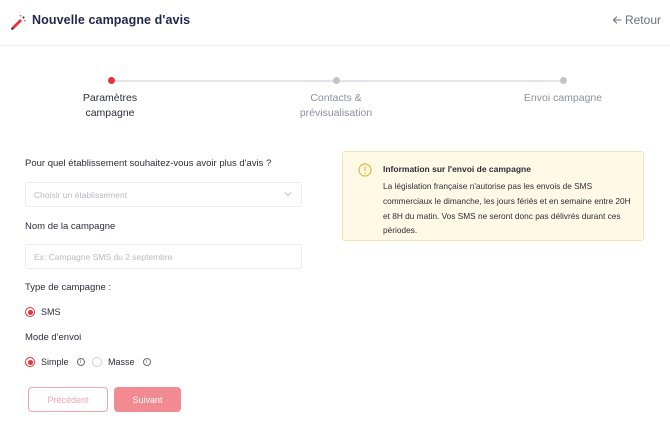  I want to click on megaphone-logo-icon, so click(18, 22).